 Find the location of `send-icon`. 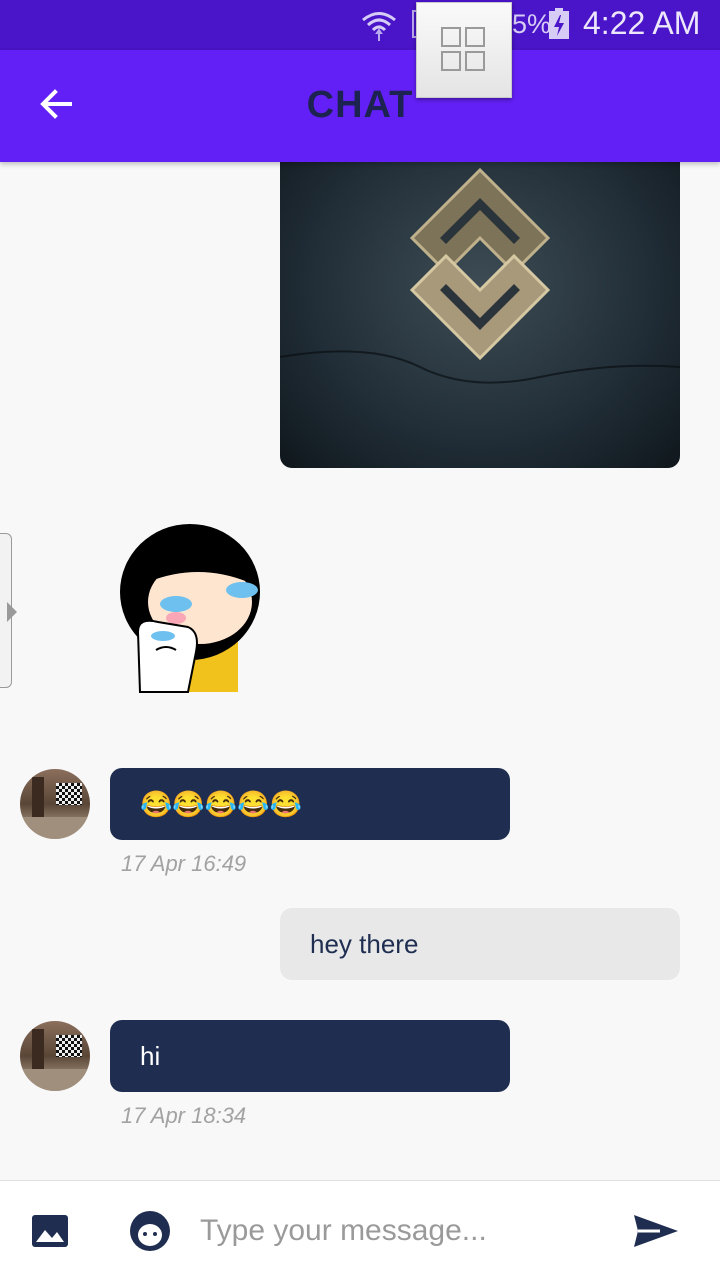

send-icon is located at coordinates (656, 1231).